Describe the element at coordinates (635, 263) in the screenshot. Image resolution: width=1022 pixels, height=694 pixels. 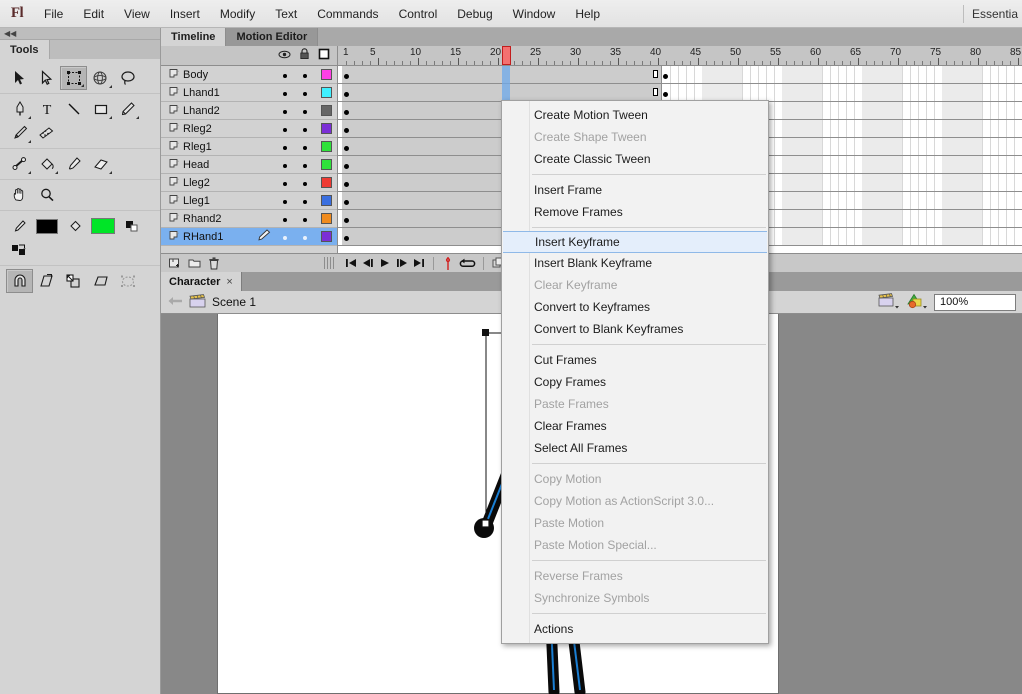
I see `context-menu-item-insert-blank-keyframe: Insert Blank Keyframe` at that location.